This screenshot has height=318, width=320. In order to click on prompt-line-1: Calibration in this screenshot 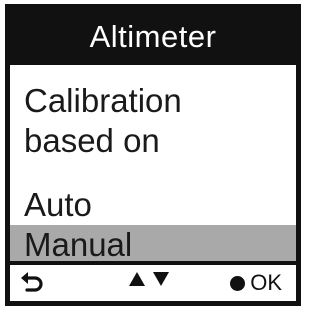, I will do `click(103, 100)`.